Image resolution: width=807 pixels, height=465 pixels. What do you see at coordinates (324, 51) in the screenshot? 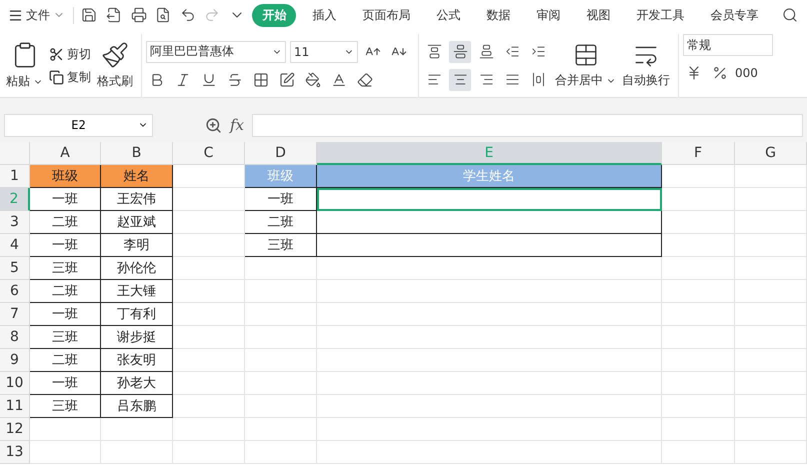
I see `font-size-select: 11` at bounding box center [324, 51].